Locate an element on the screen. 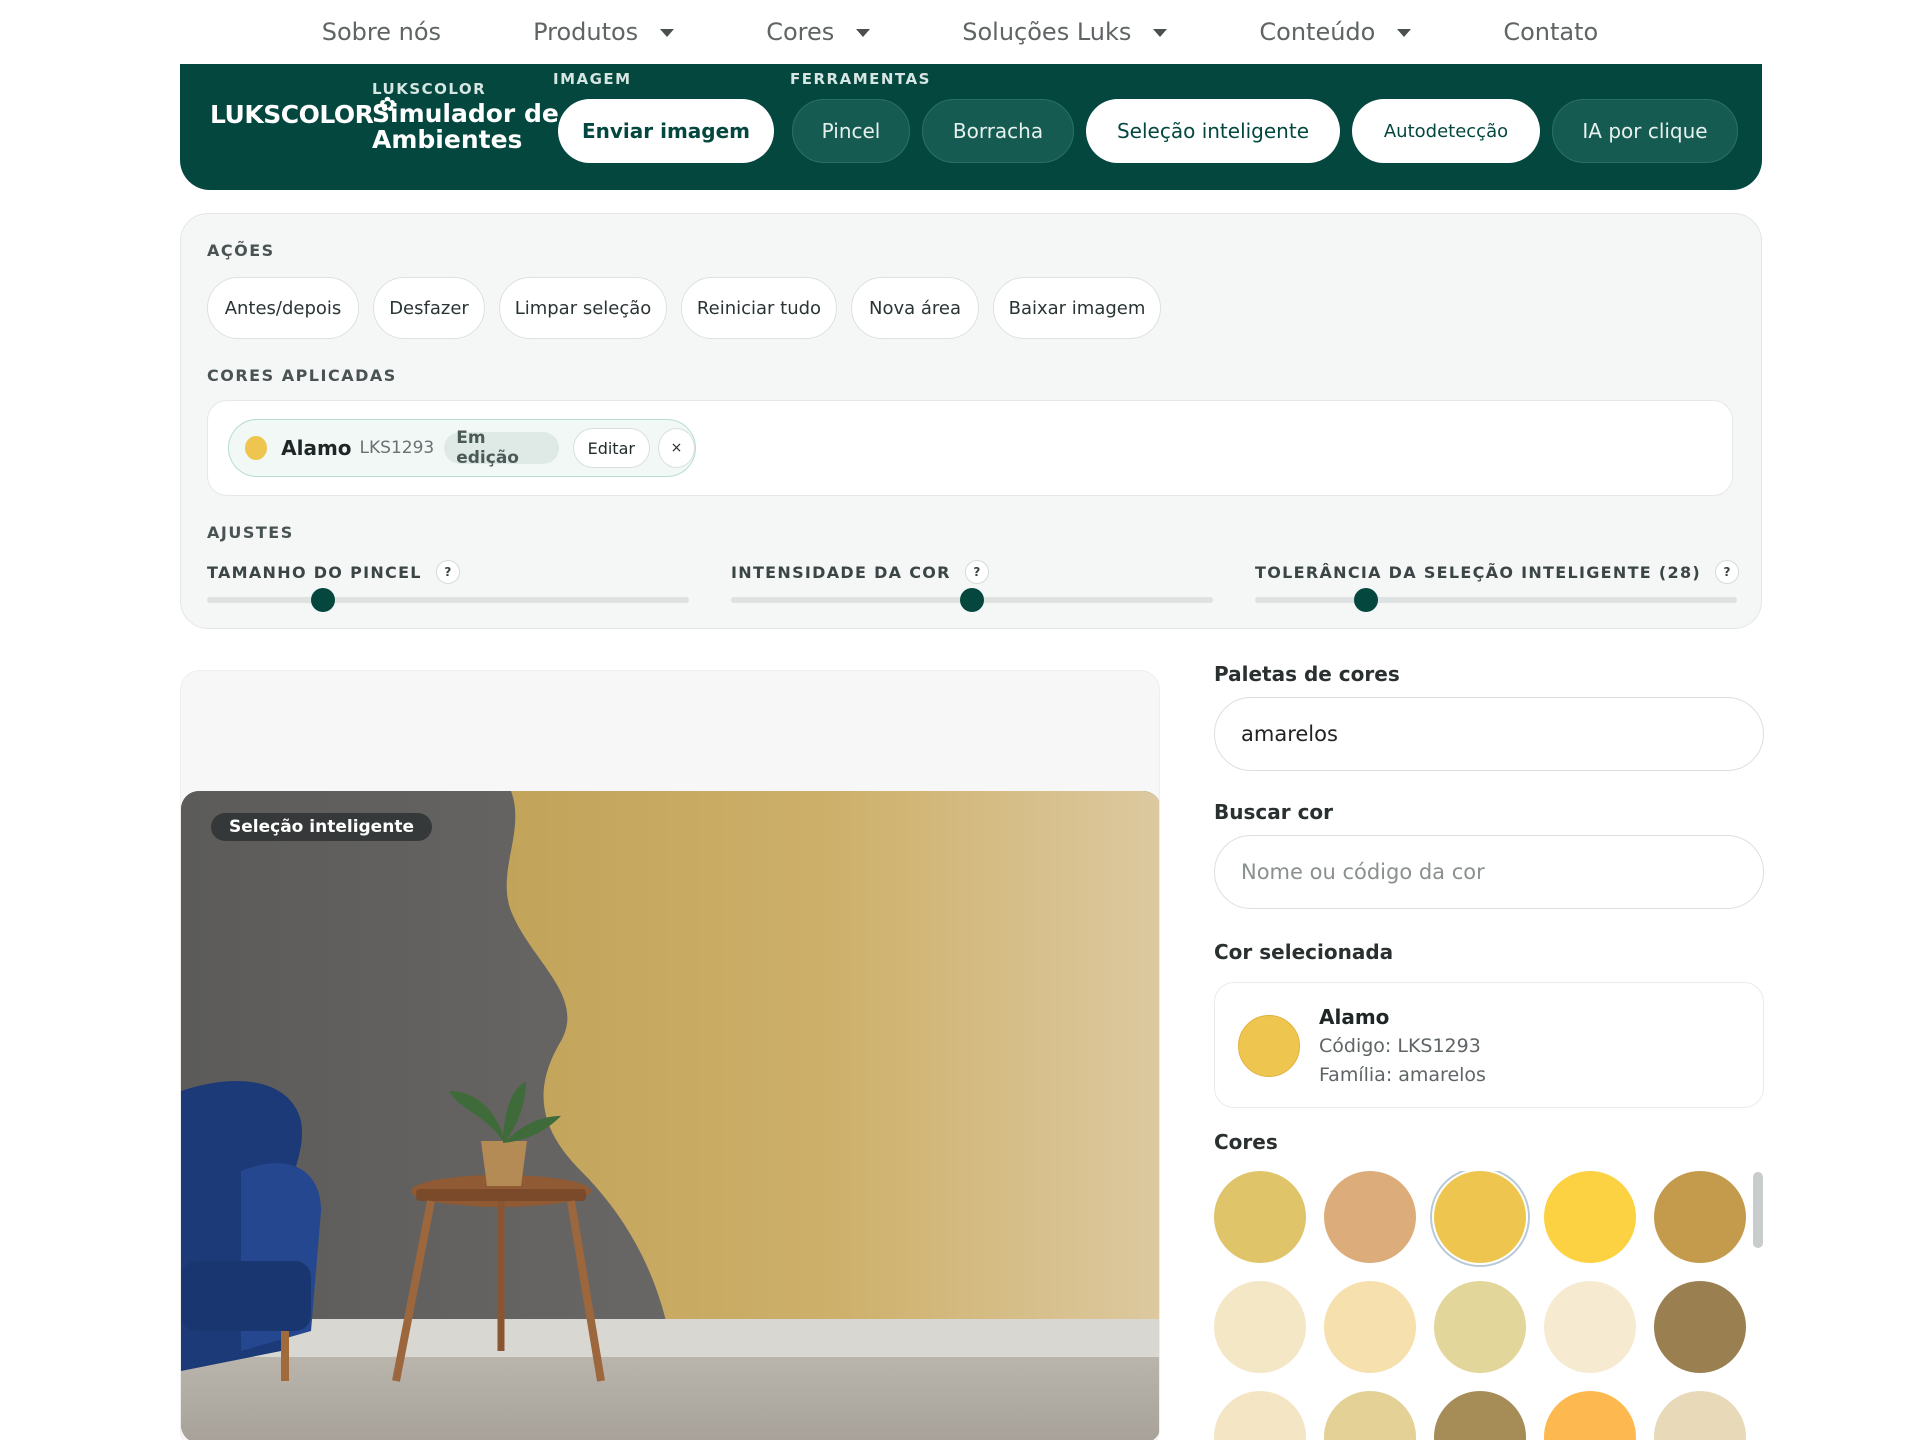  nav-item-label: Produtos is located at coordinates (586, 32).